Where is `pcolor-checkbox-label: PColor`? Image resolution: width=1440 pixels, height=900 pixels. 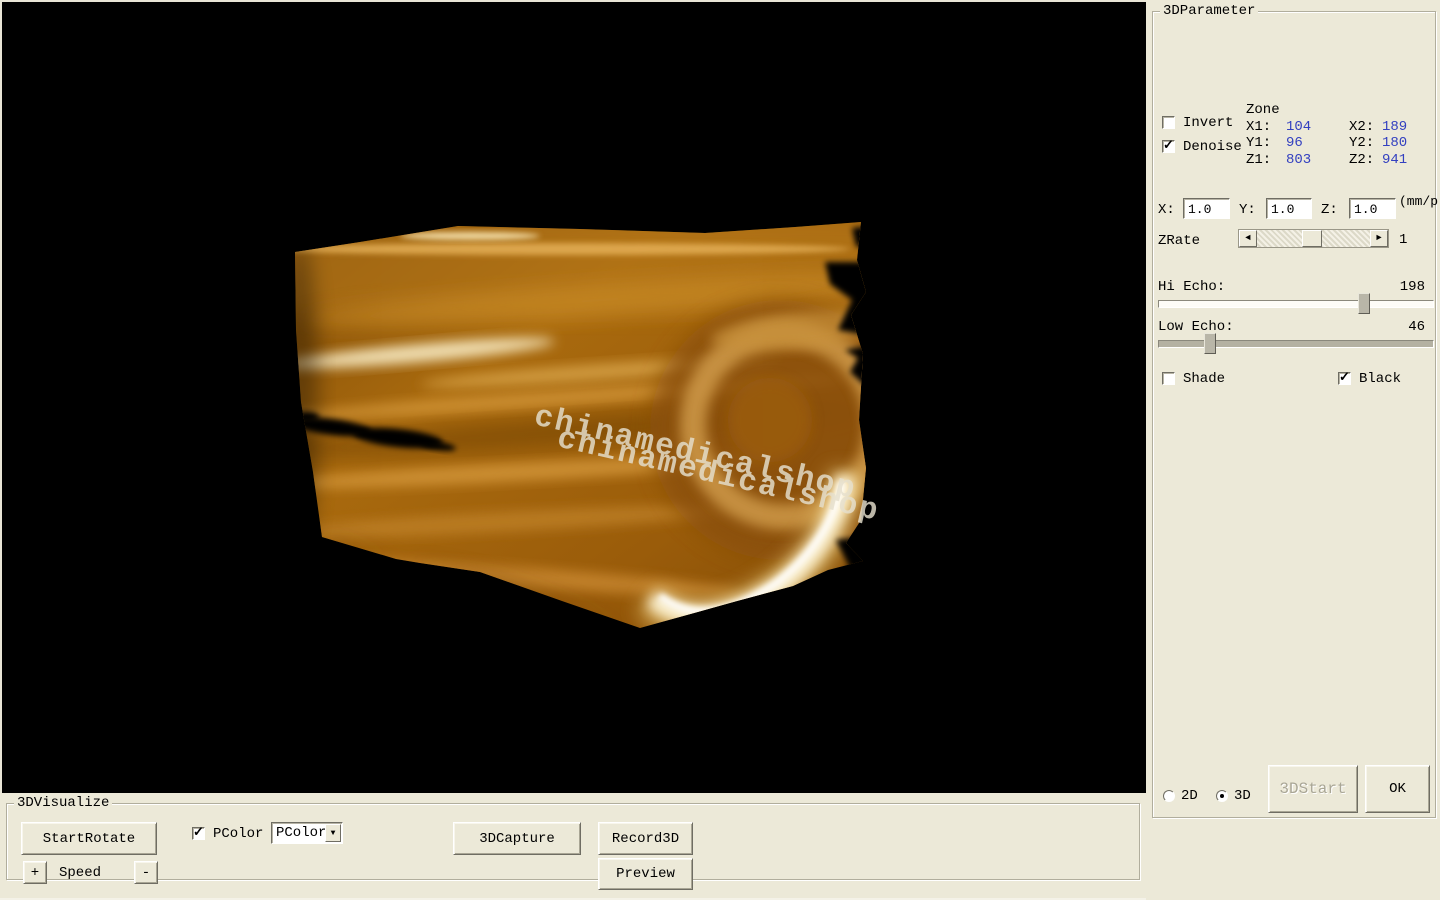
pcolor-checkbox-label: PColor is located at coordinates (238, 834).